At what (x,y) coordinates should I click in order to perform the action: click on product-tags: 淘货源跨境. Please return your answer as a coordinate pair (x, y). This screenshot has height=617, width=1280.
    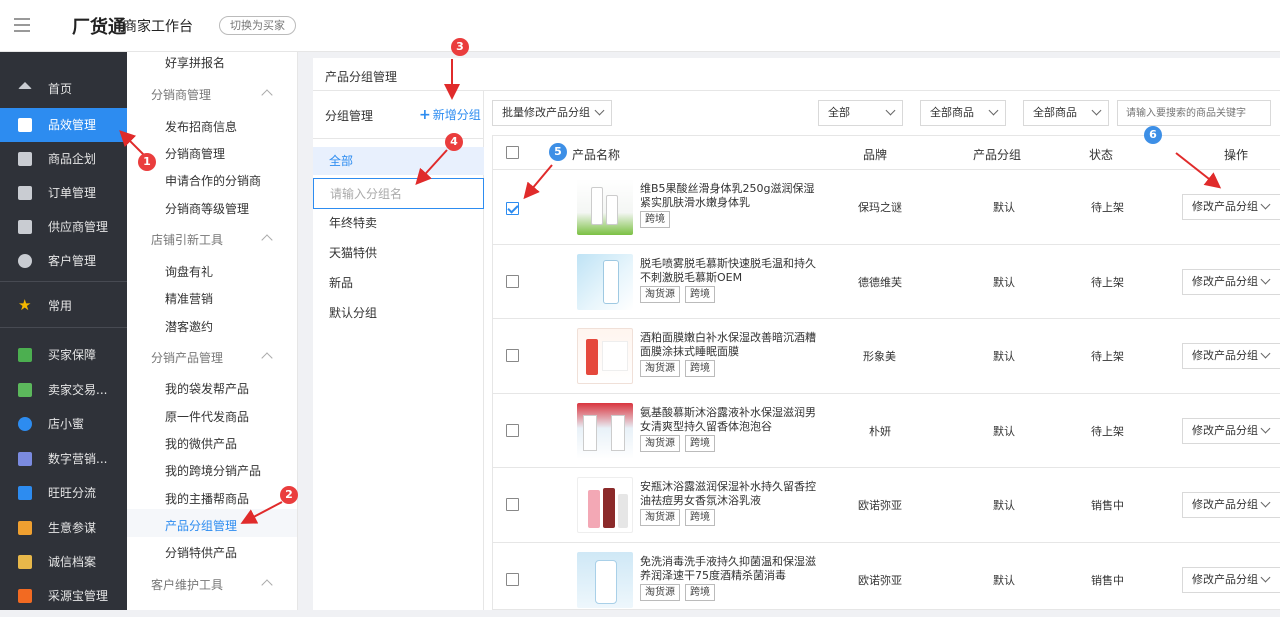
    Looking at the image, I should click on (680, 443).